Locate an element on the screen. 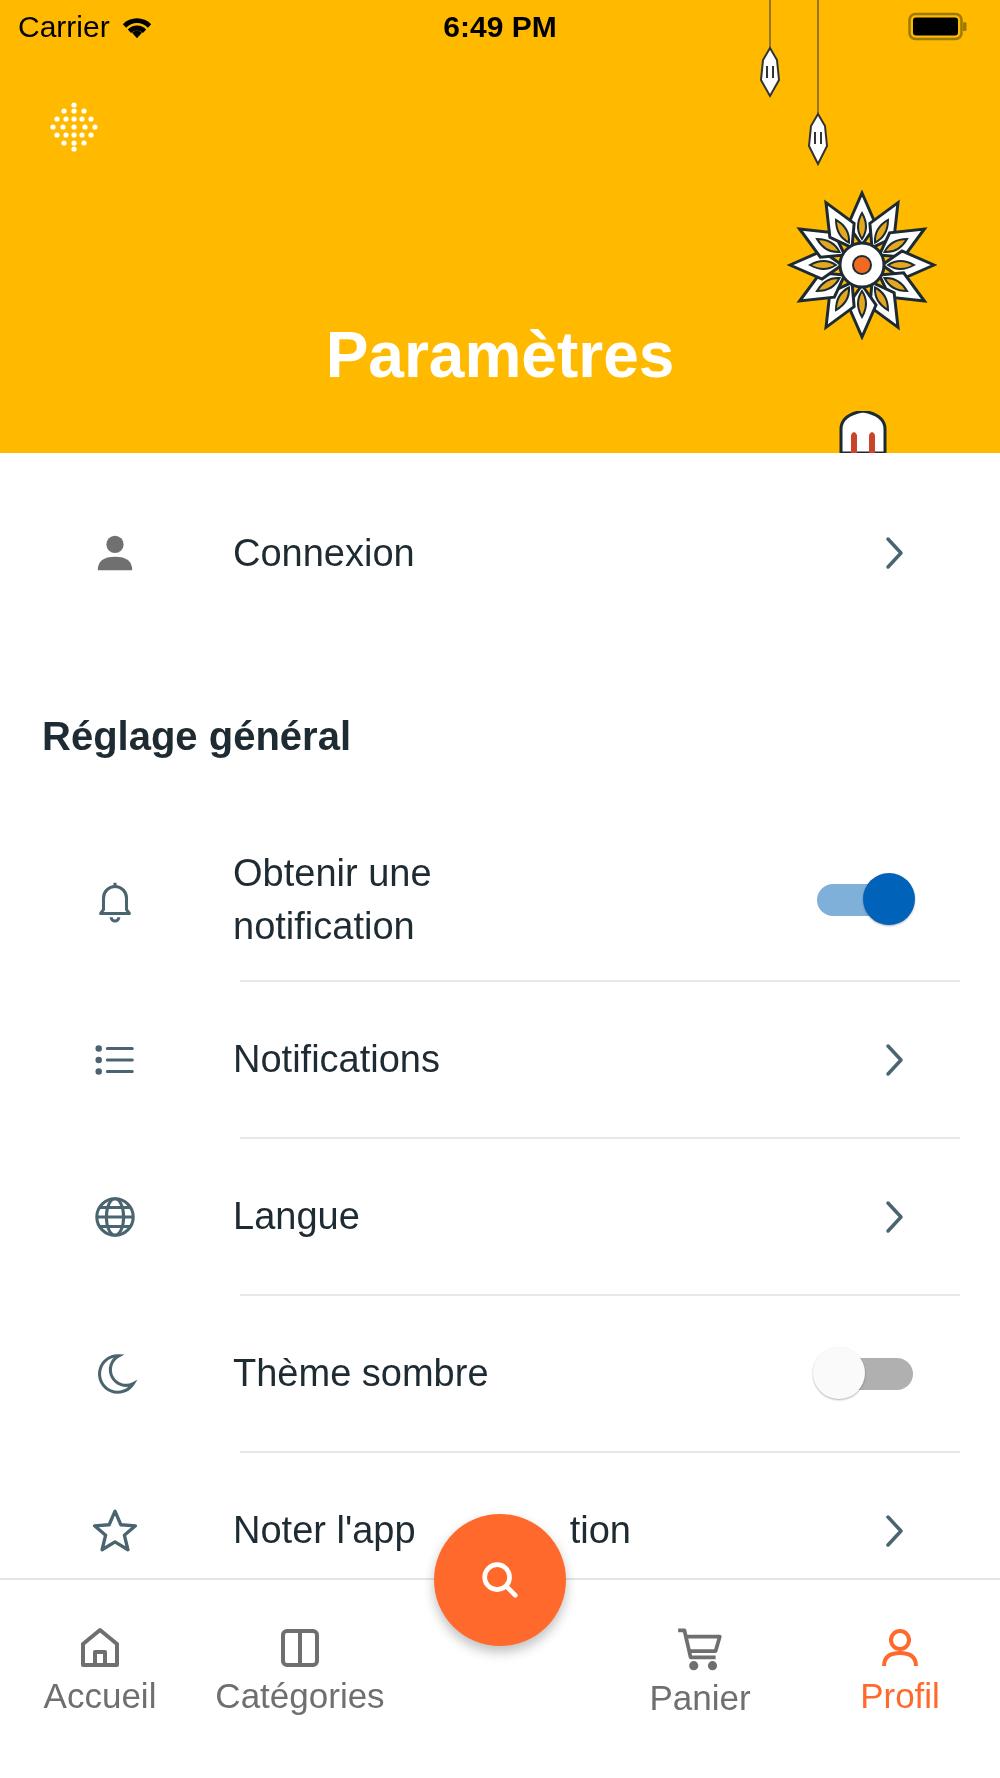 This screenshot has height=1778, width=1000. setting-link: Langue is located at coordinates (296, 1216).